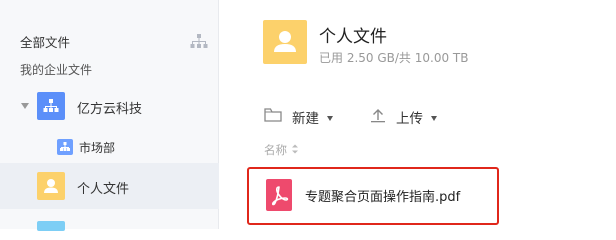  What do you see at coordinates (409, 119) in the screenshot?
I see `upload-button-label: 上传` at bounding box center [409, 119].